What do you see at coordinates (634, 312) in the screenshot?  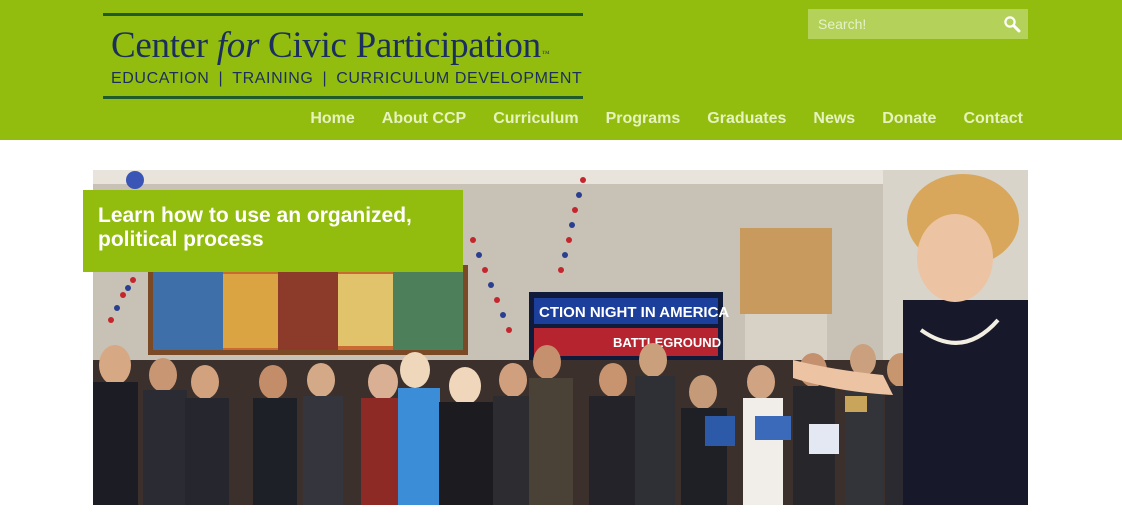 I see `tv-screen-text: CTION NIGHT IN AMERICA` at bounding box center [634, 312].